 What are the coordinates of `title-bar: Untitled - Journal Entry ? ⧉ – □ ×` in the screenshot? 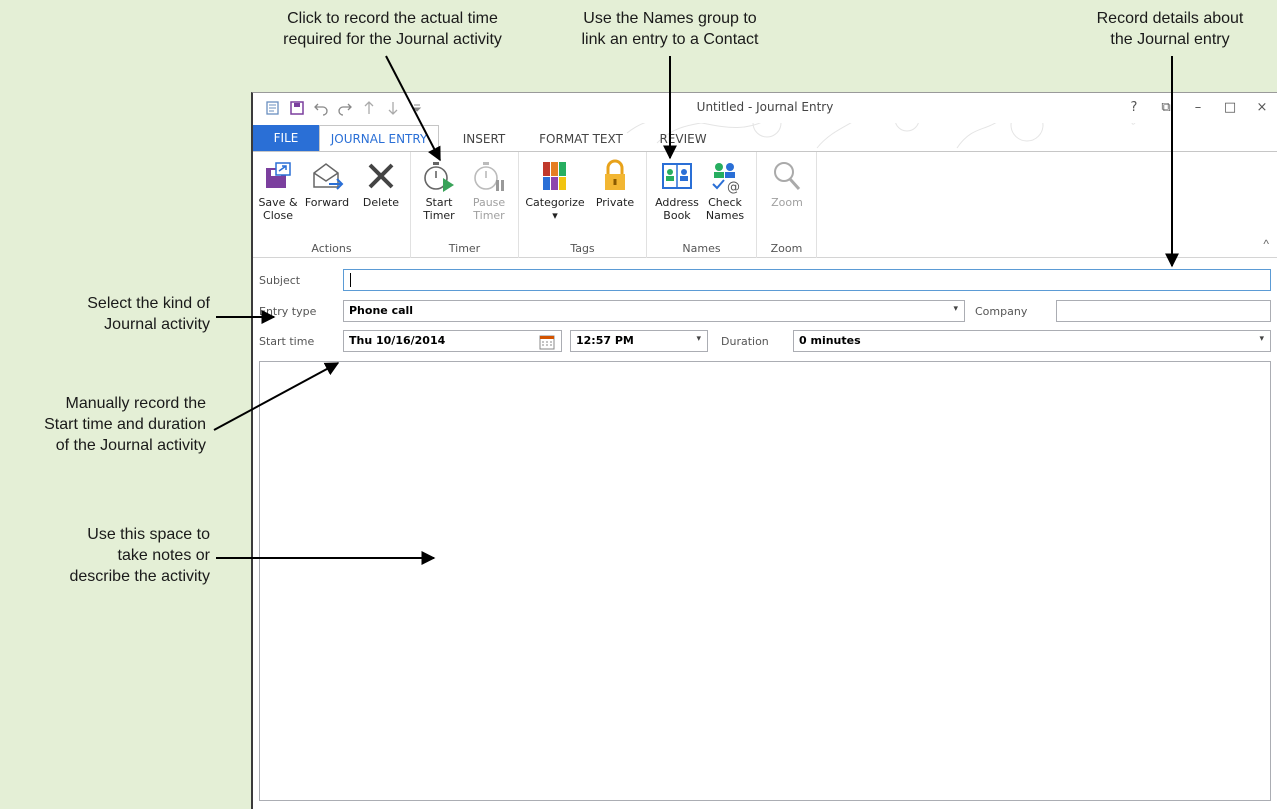 It's located at (765, 108).